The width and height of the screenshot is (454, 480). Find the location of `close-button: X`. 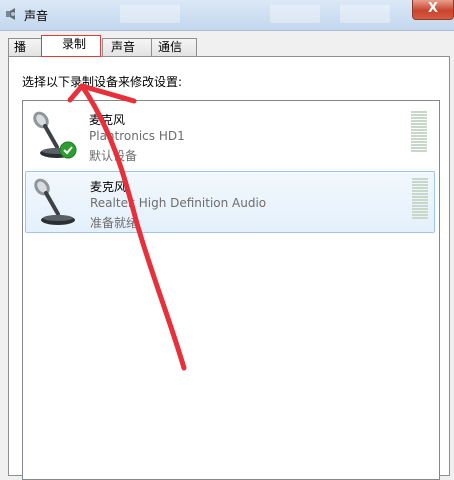

close-button: X is located at coordinates (433, 10).